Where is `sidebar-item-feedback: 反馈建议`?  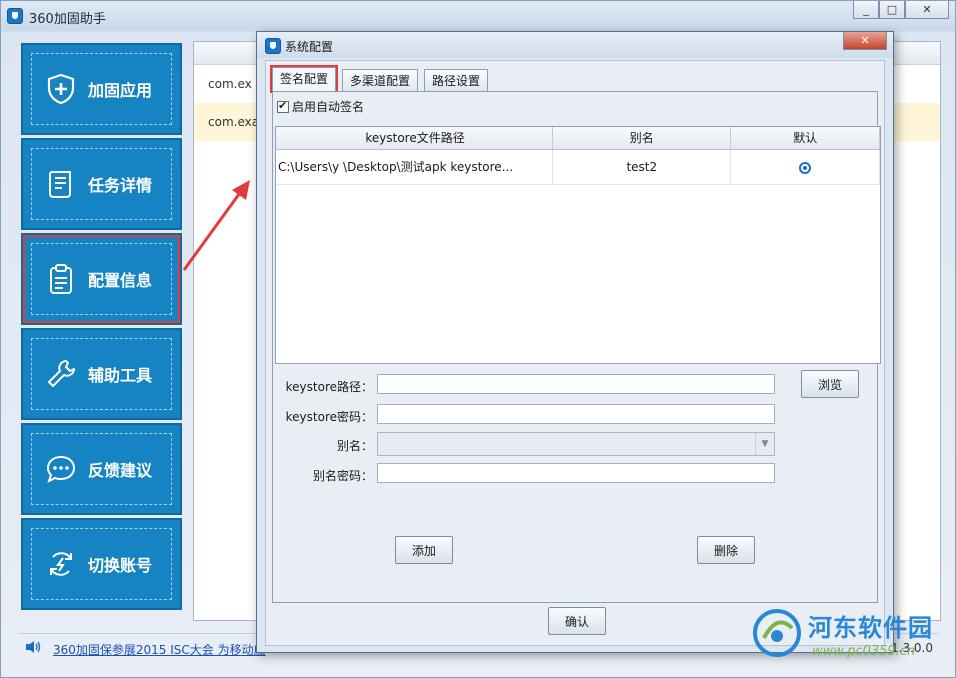
sidebar-item-feedback: 反馈建议 is located at coordinates (101, 469).